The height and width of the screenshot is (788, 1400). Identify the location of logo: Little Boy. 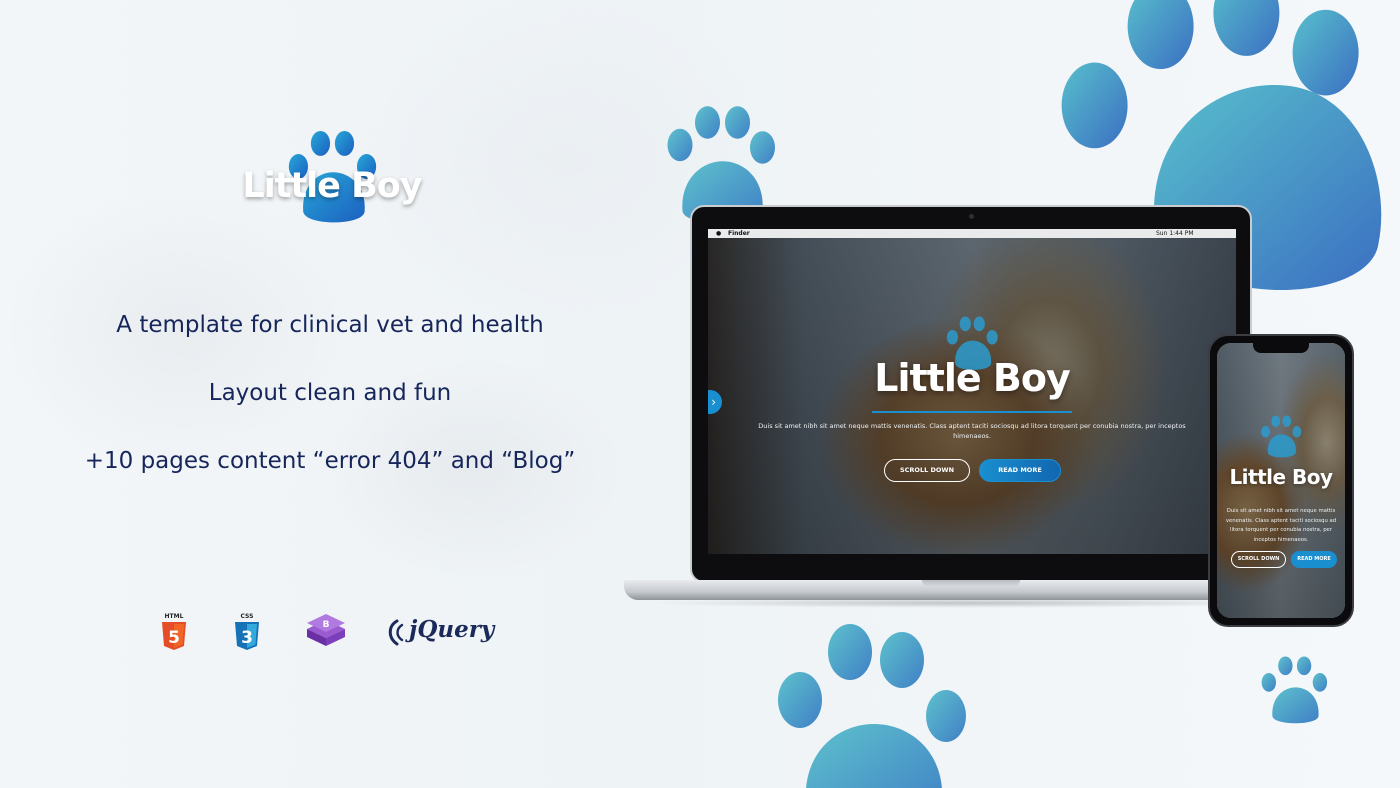
(332, 180).